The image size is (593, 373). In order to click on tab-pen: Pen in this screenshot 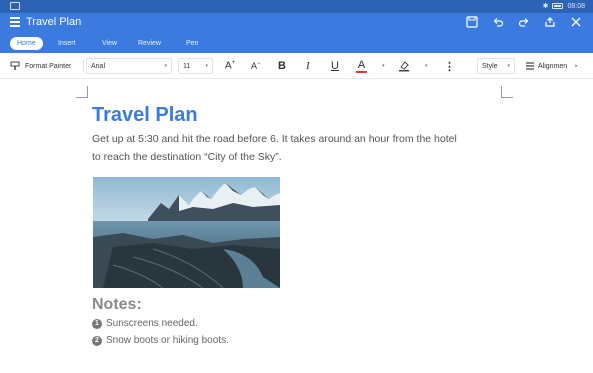, I will do `click(192, 43)`.